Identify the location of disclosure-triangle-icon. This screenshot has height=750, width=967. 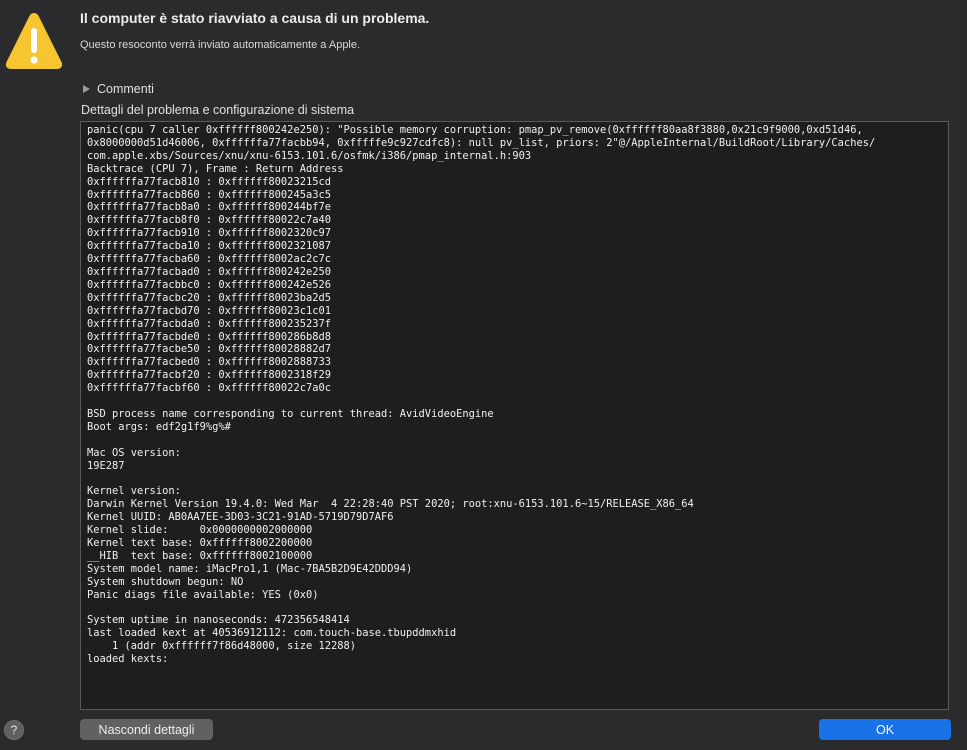
(86, 89).